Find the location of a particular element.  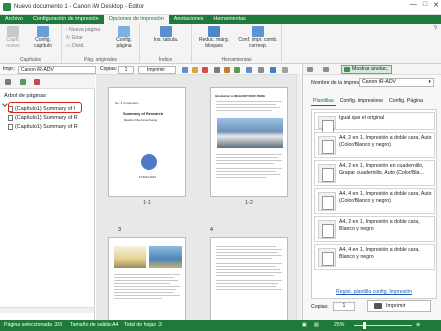

close-button: ✕ is located at coordinates (436, 5).